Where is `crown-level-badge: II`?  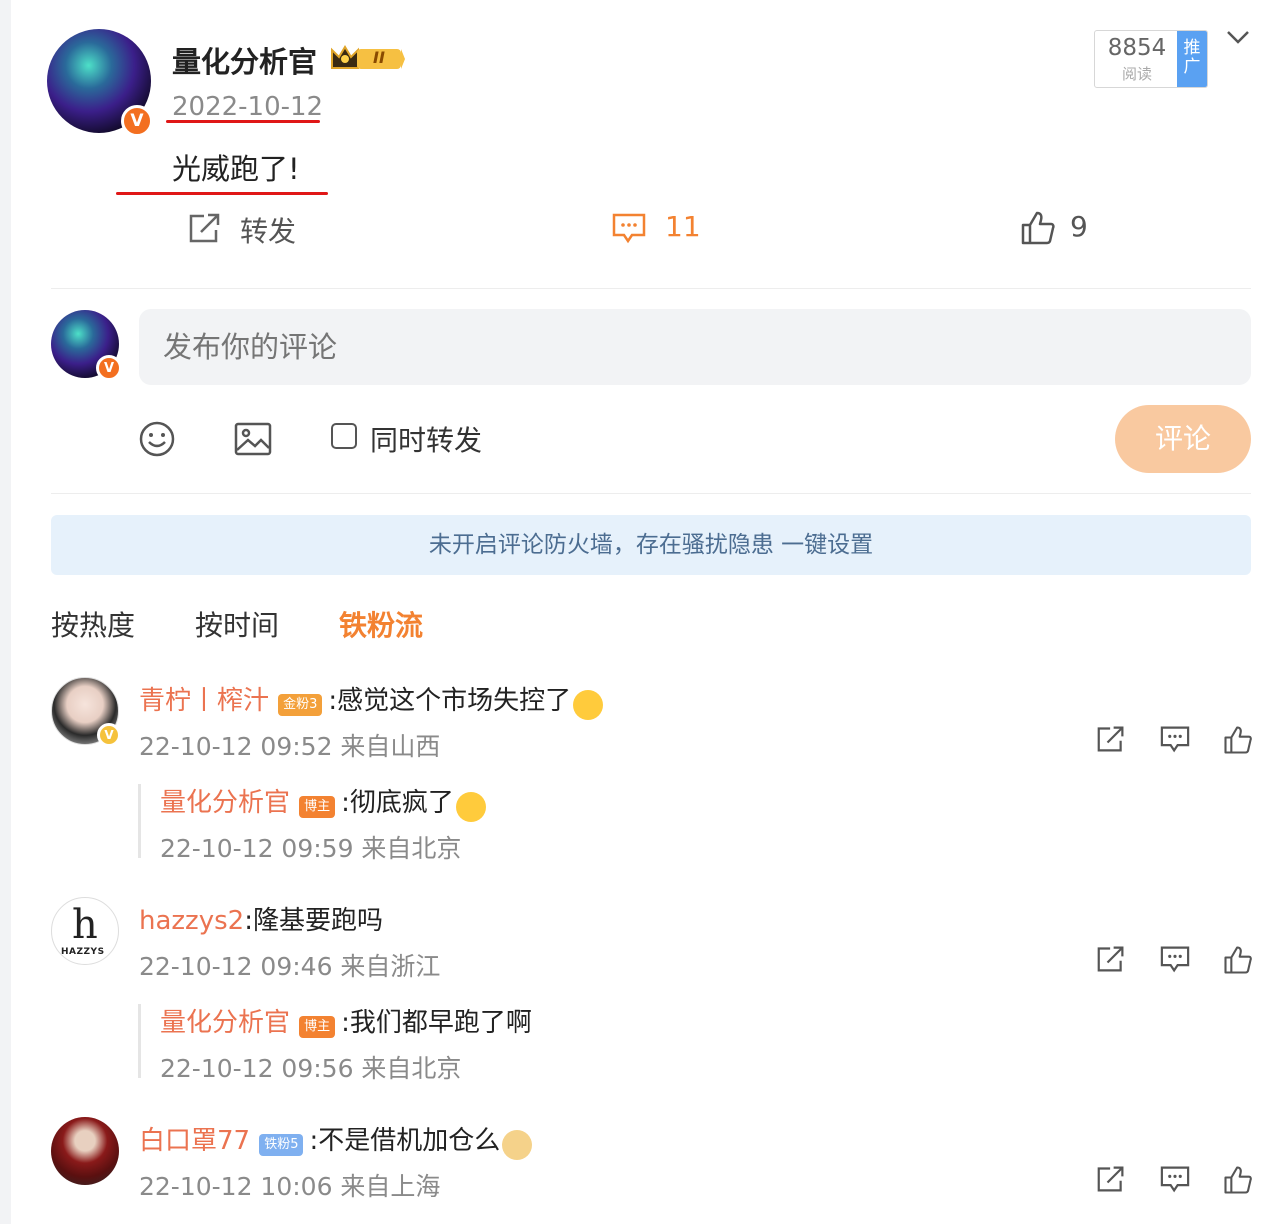 crown-level-badge: II is located at coordinates (368, 59).